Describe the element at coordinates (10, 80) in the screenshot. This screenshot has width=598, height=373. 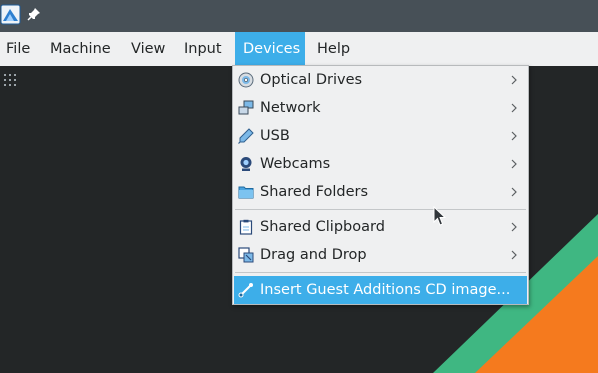
I see `mini-toolbar-handle-icon` at that location.